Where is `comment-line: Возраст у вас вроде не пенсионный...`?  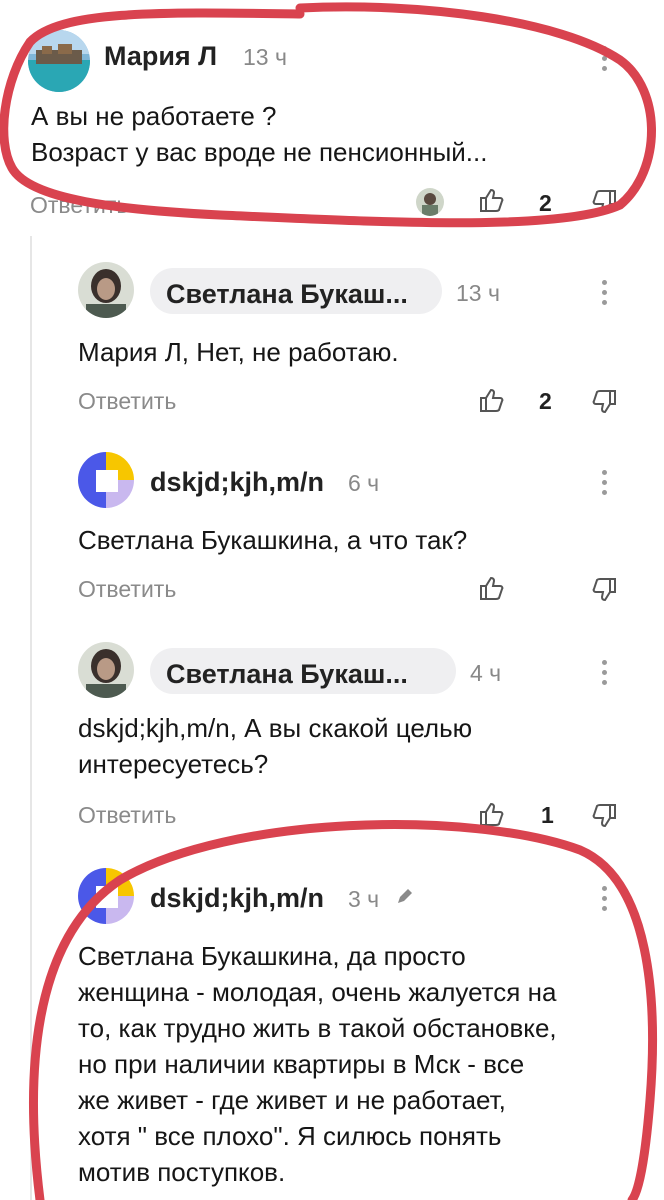 comment-line: Возраст у вас вроде не пенсионный... is located at coordinates (259, 152).